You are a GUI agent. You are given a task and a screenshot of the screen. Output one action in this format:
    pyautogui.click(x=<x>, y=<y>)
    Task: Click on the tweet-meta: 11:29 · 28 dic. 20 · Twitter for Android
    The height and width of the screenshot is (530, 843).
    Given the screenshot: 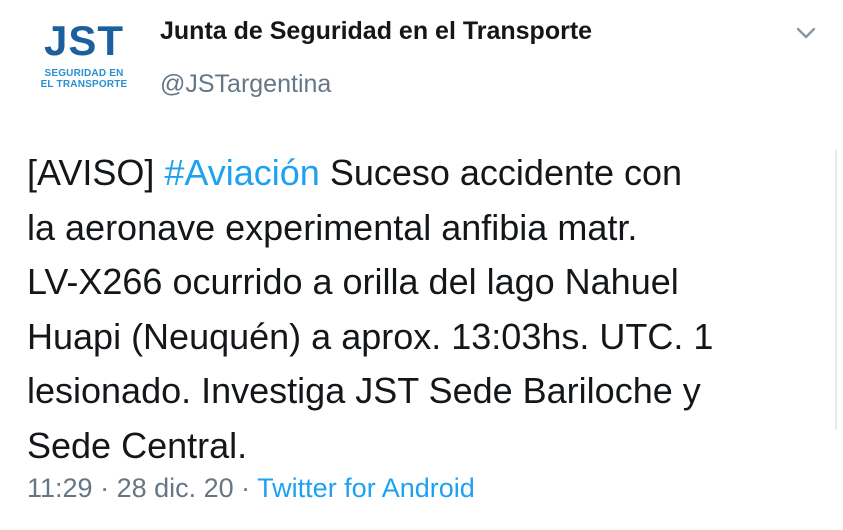 What is the action you would take?
    pyautogui.click(x=251, y=488)
    